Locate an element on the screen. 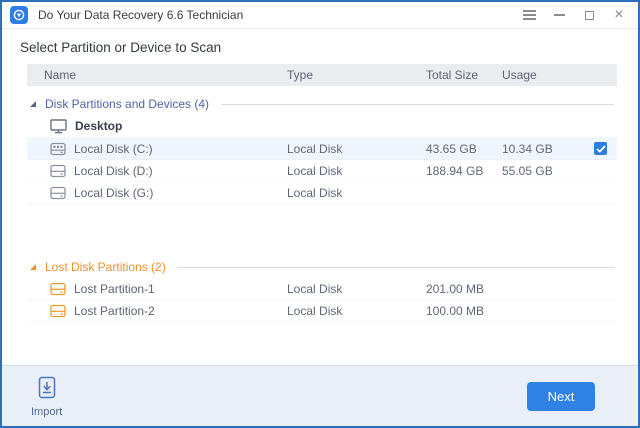  tree-section-lost-disk-partitions: Lost Disk Partitions (2) is located at coordinates (322, 267).